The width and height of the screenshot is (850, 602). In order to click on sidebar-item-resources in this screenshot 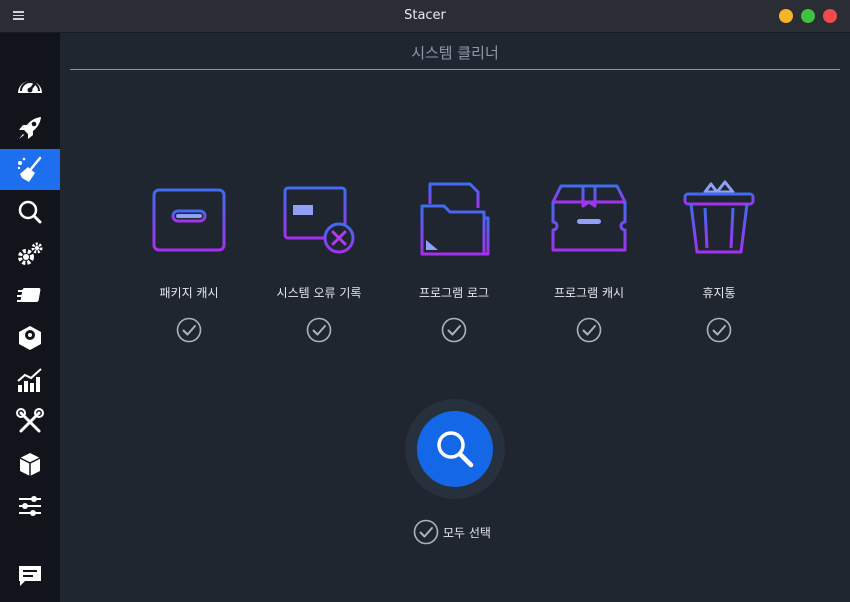, I will do `click(30, 379)`.